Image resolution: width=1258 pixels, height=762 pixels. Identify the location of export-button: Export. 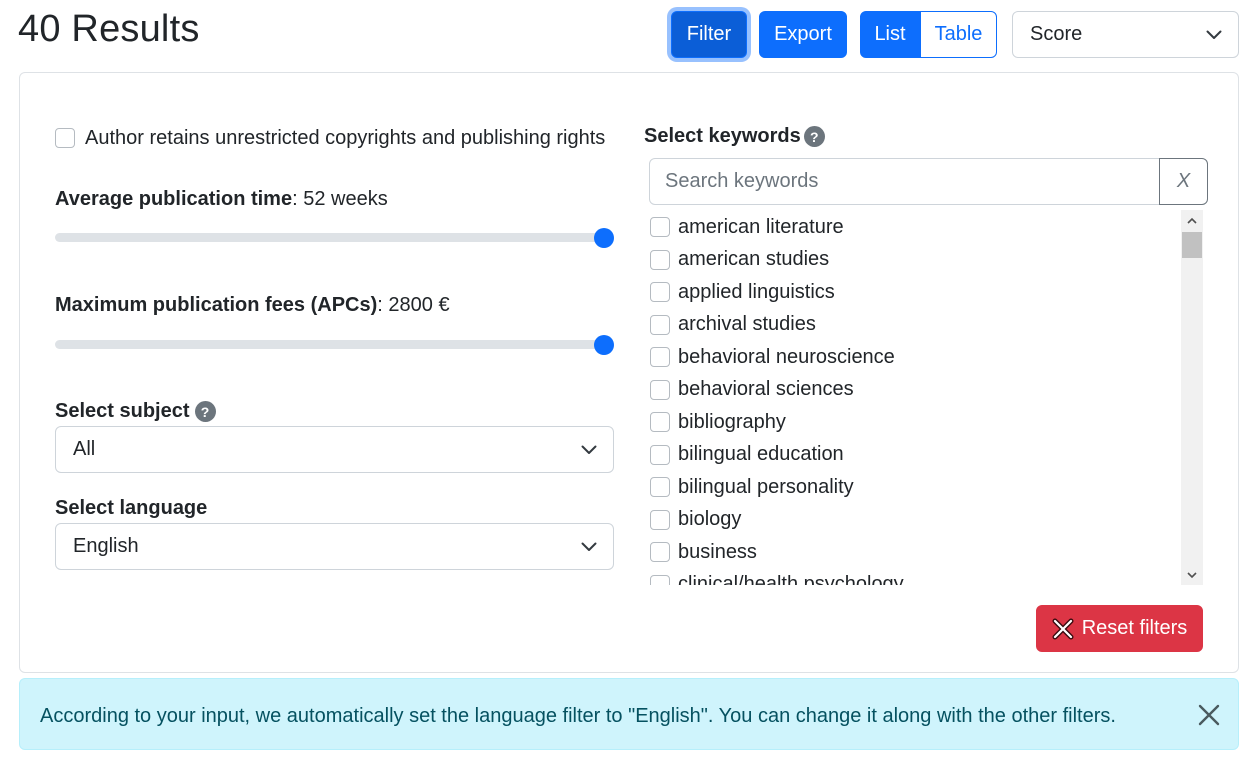
(803, 34).